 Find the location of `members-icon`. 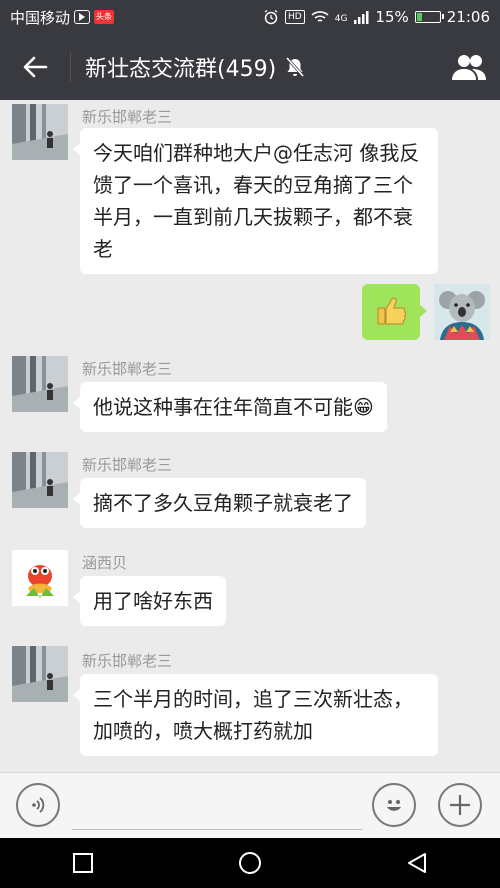

members-icon is located at coordinates (469, 67).